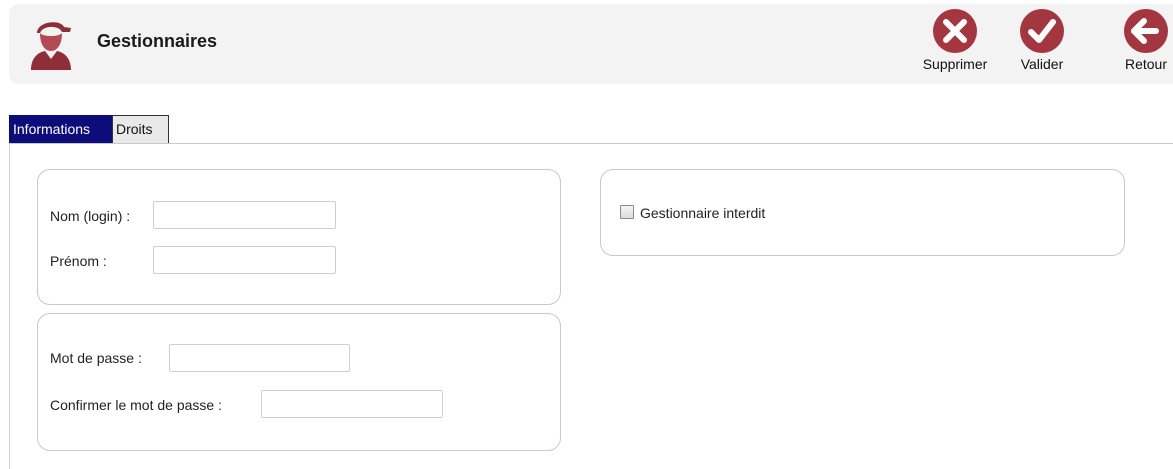 Image resolution: width=1173 pixels, height=469 pixels. I want to click on content-left-border, so click(9, 306).